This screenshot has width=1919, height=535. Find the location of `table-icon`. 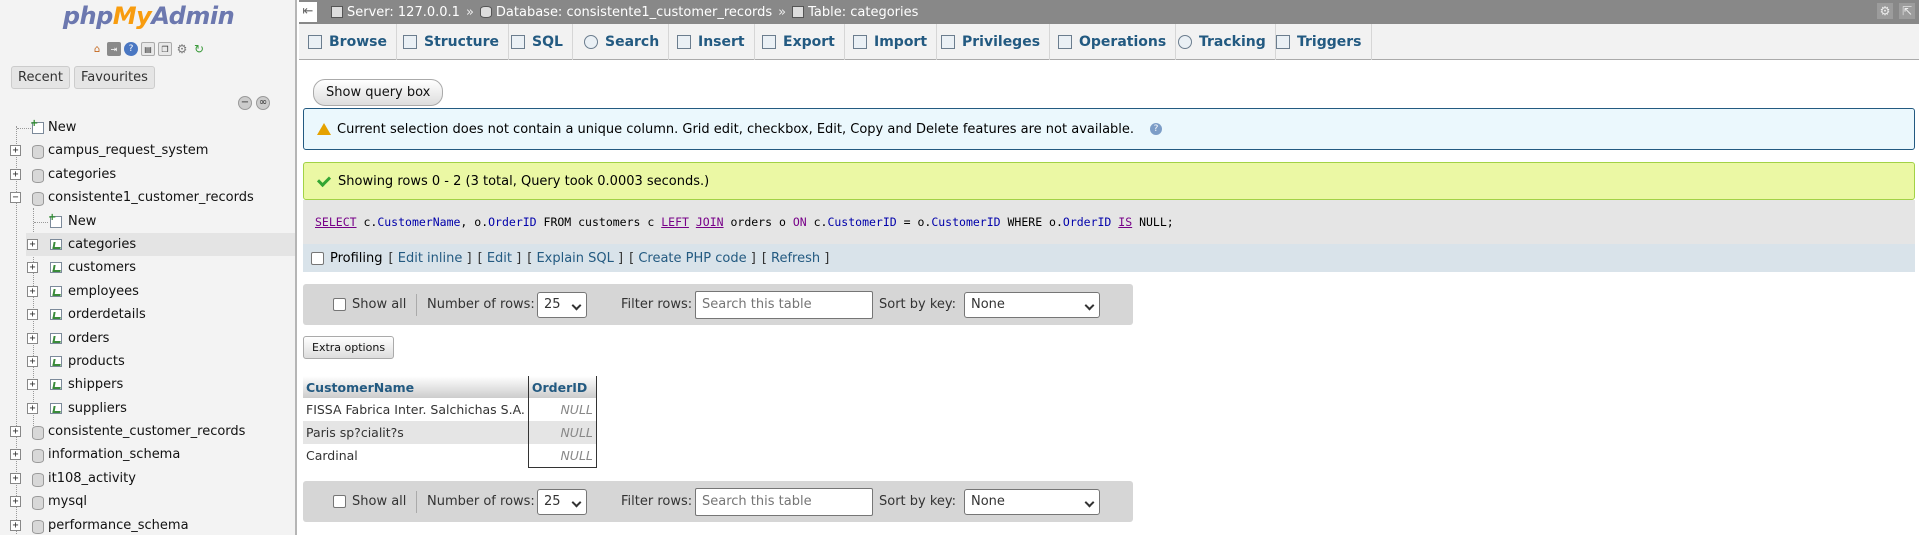

table-icon is located at coordinates (56, 385).